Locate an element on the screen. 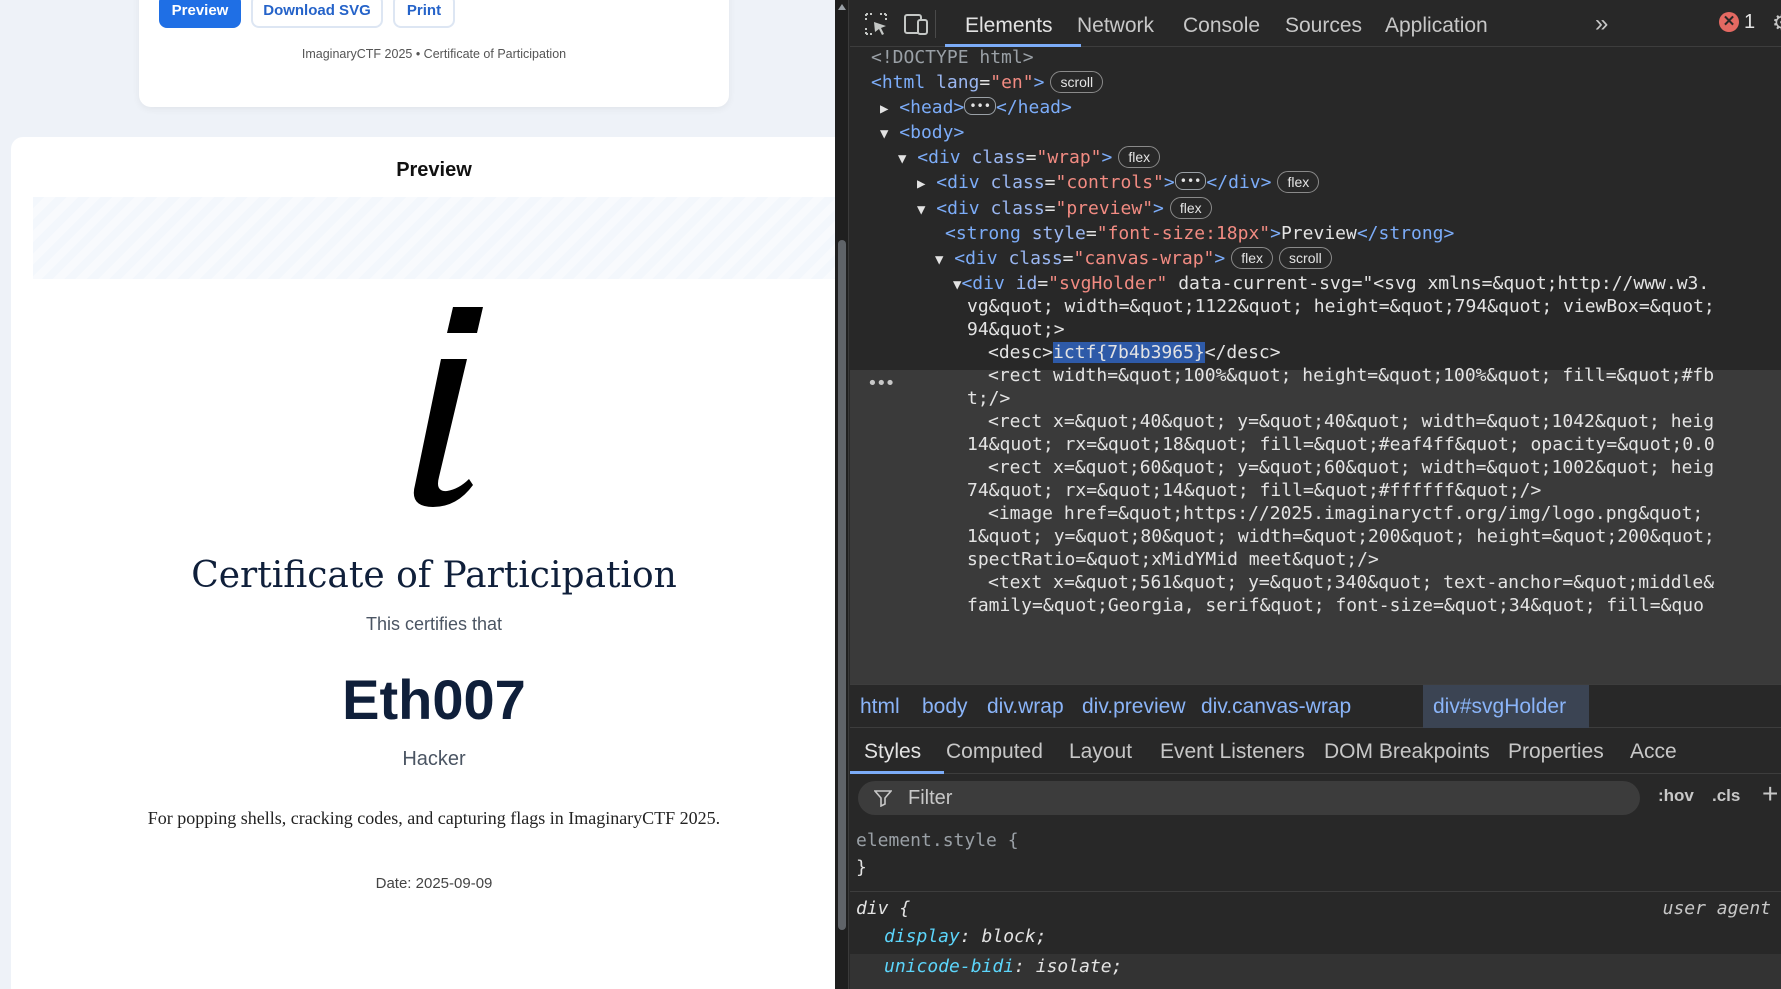 This screenshot has width=1781, height=989. styles-filter-bar: Filter :hov .cls + is located at coordinates (1315, 799).